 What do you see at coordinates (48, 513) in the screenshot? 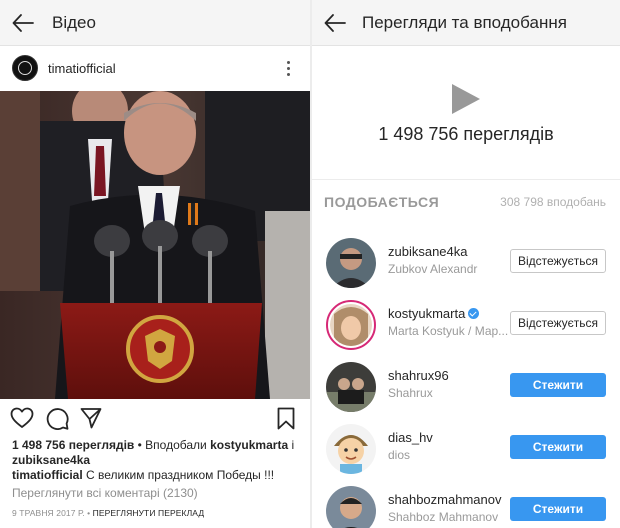
I see `post-date: 9 ТРАВНЯ 2017 Р.` at bounding box center [48, 513].